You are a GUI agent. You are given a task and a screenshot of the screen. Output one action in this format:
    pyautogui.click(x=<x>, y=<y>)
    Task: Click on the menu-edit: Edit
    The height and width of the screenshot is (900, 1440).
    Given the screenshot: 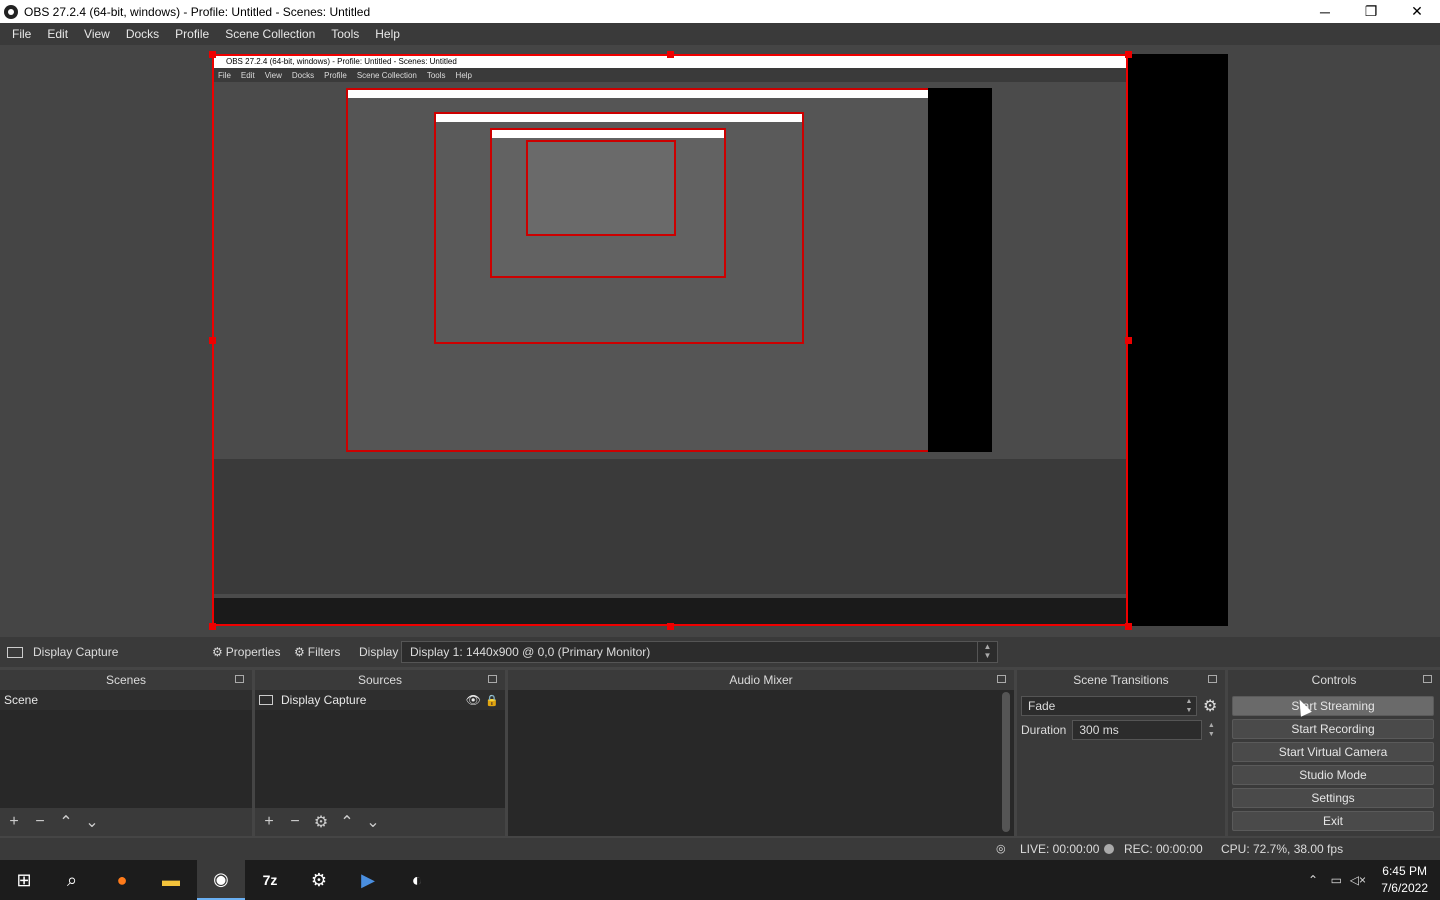 What is the action you would take?
    pyautogui.click(x=57, y=34)
    